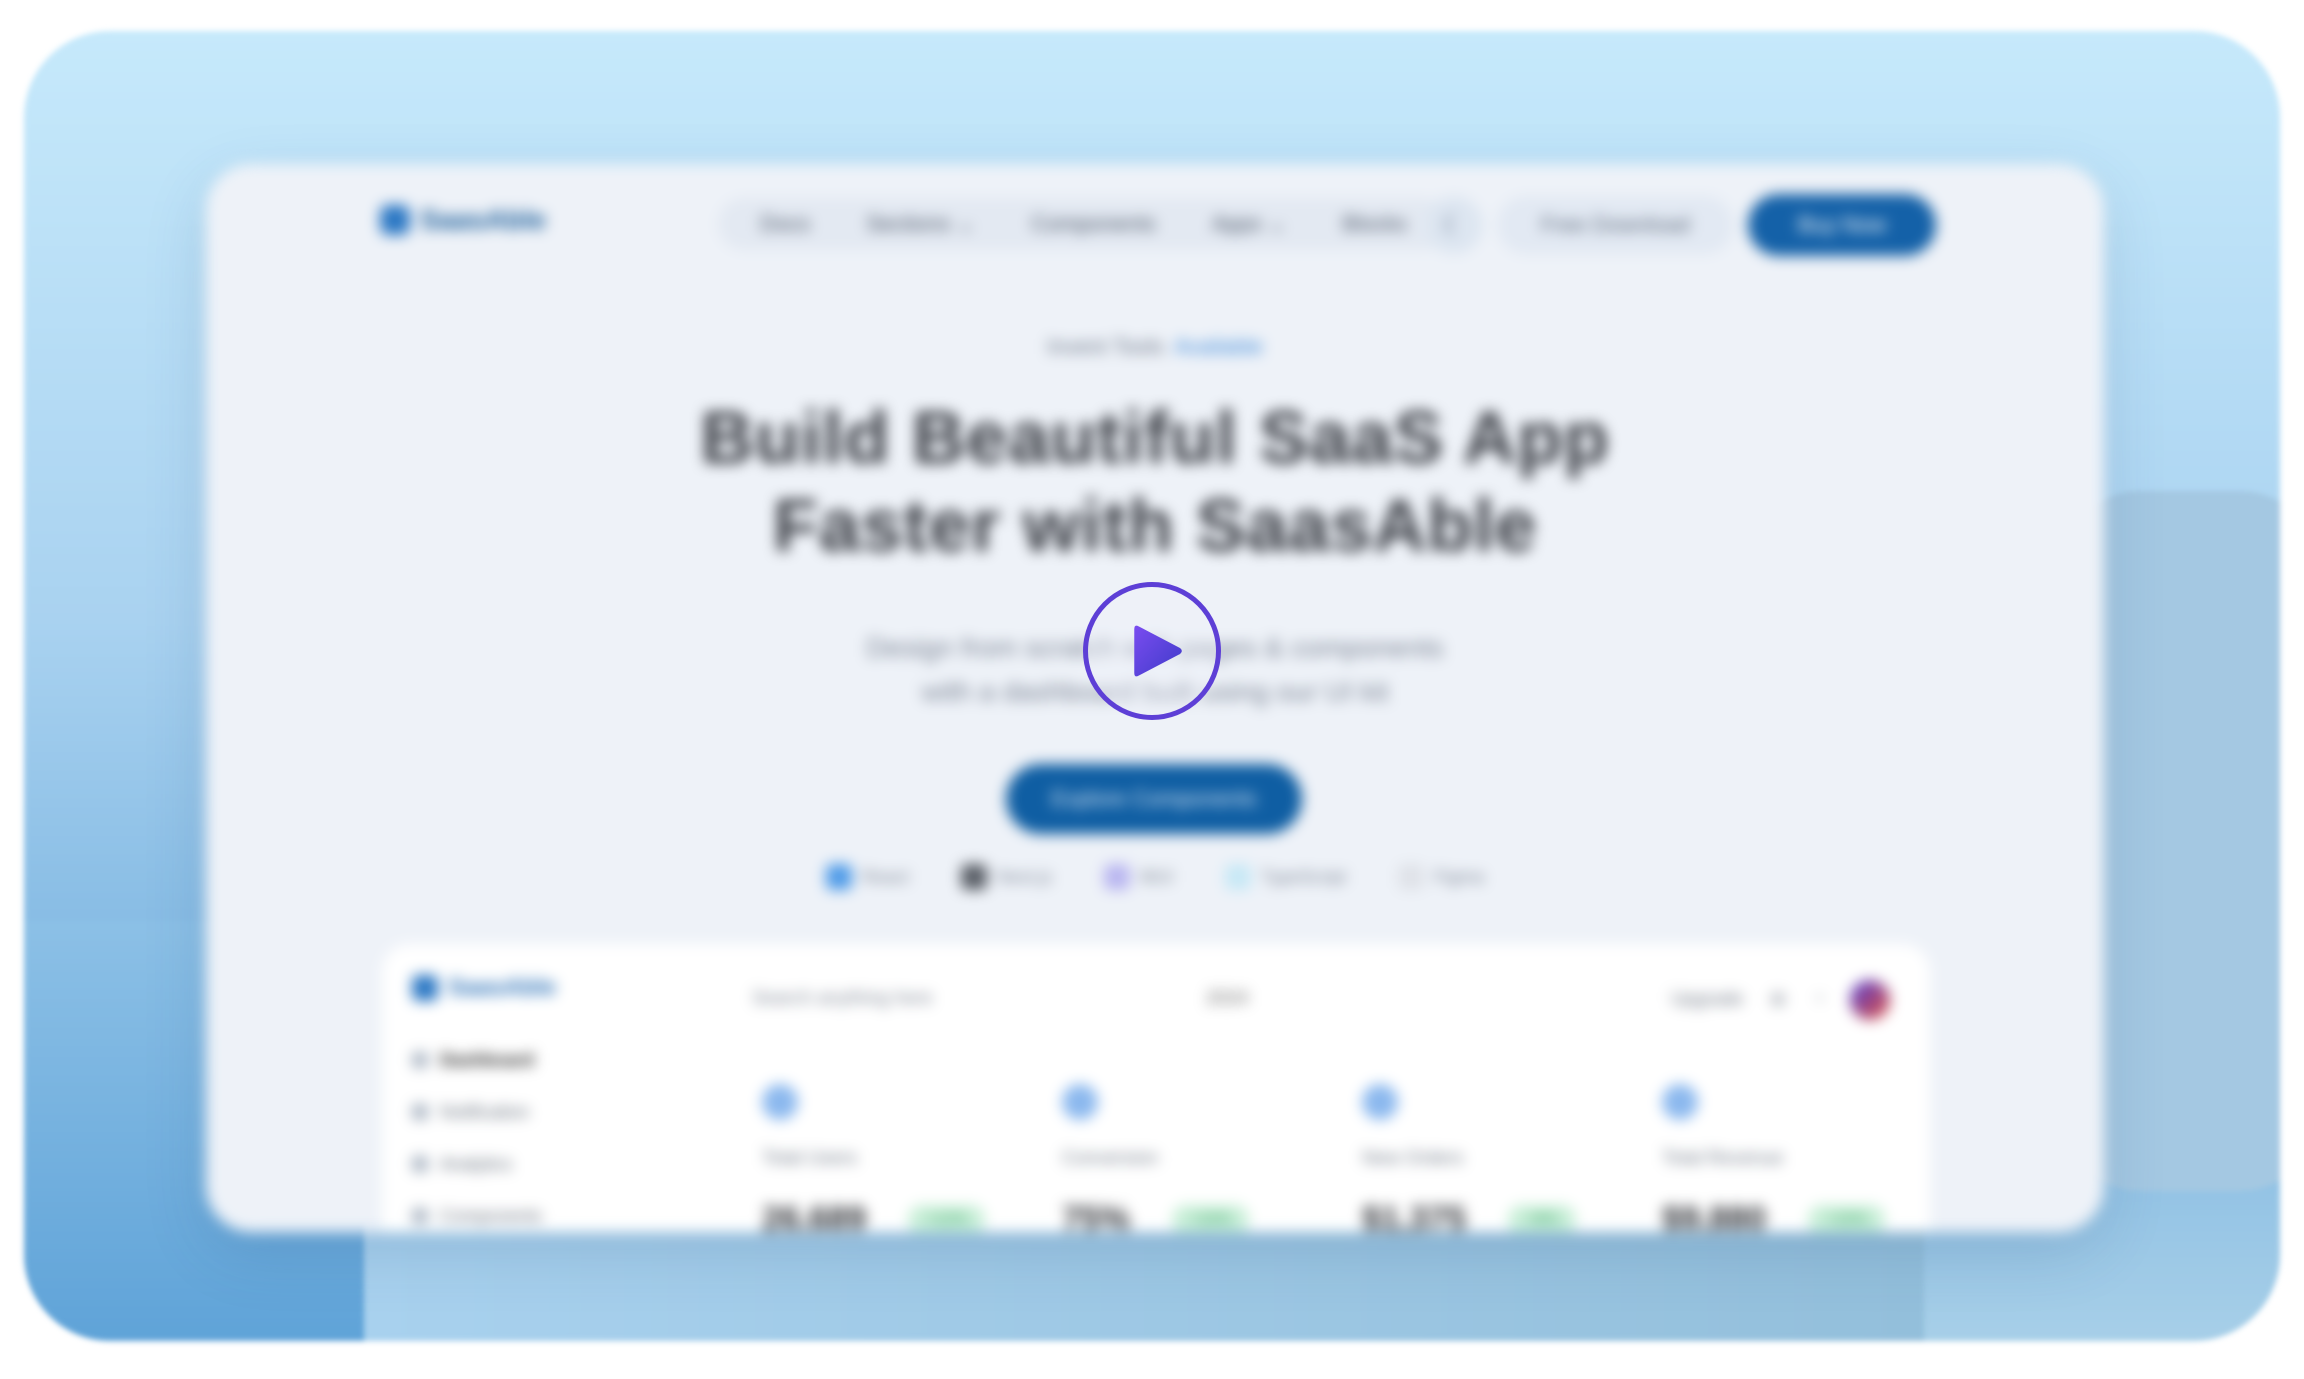 Image resolution: width=2304 pixels, height=1379 pixels. Describe the element at coordinates (491, 1215) in the screenshot. I see `sidebar-item-label: Components` at that location.